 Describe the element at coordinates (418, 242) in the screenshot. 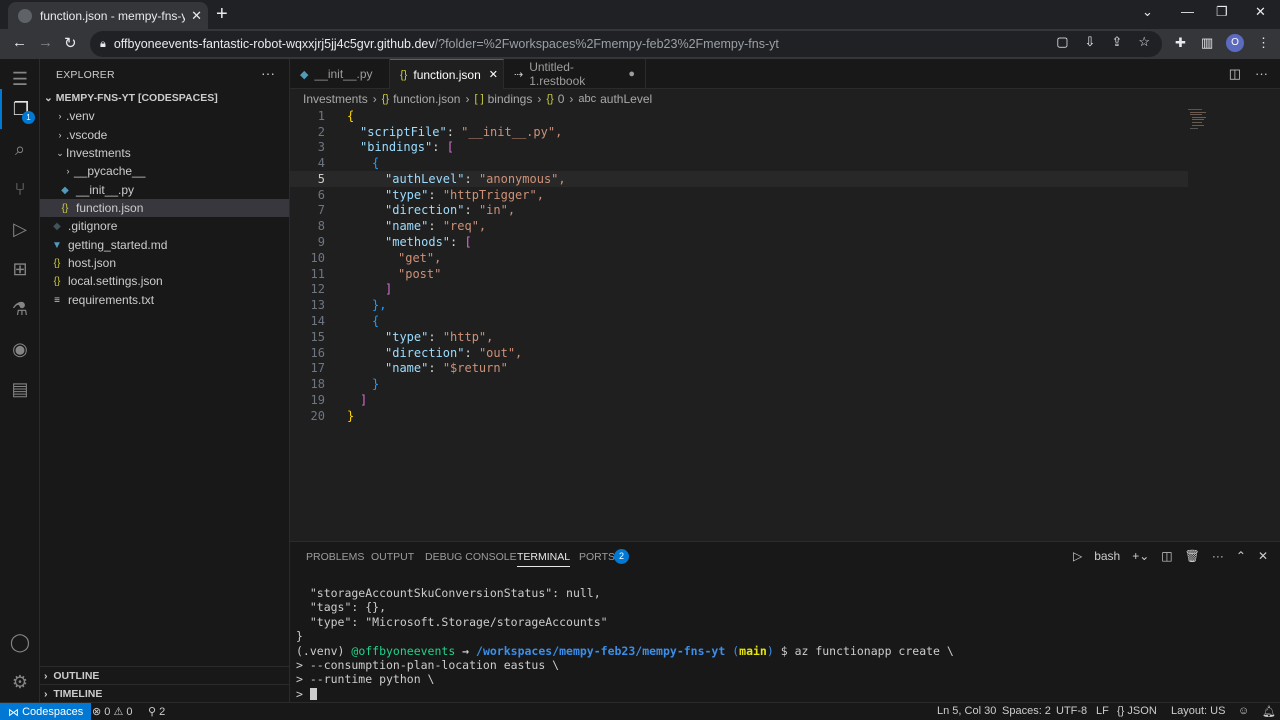

I see `code-key: "methods"` at that location.